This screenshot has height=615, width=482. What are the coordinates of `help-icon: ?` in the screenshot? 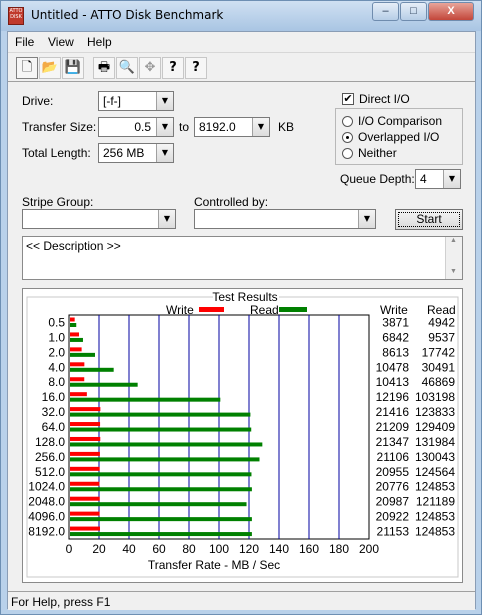 It's located at (173, 68).